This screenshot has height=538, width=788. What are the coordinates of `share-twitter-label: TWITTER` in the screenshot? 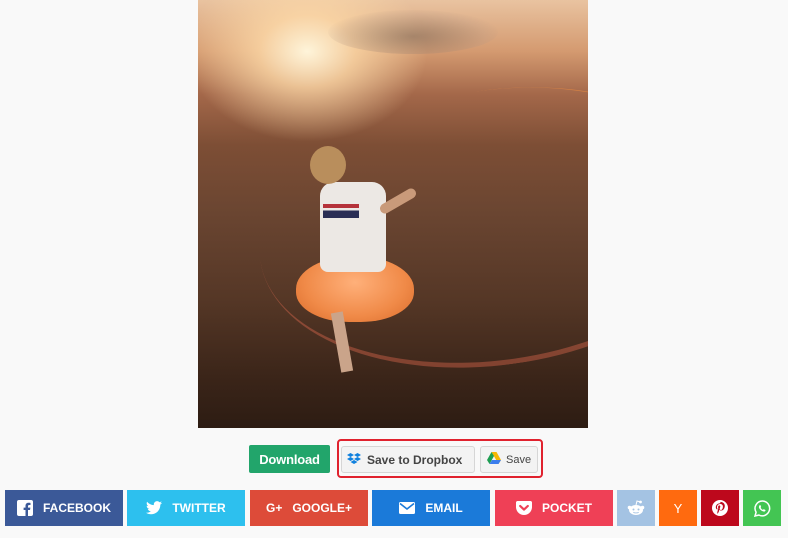 It's located at (199, 508).